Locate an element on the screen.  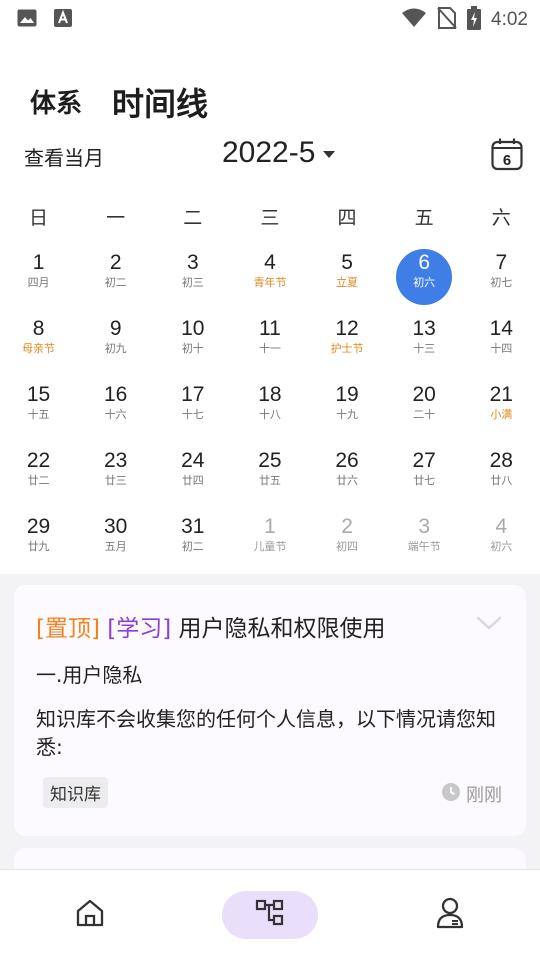
day-content: 27 廿七 is located at coordinates (424, 475).